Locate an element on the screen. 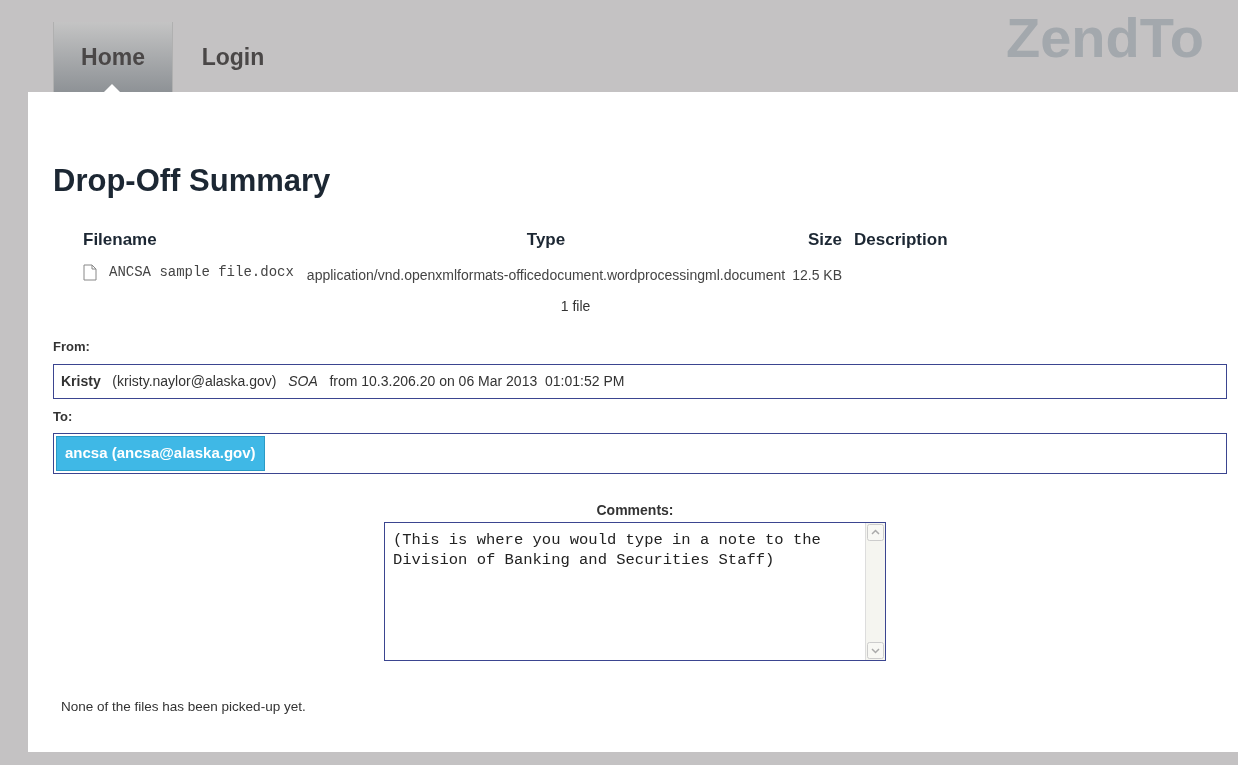  page-title: Drop-Off Summary is located at coordinates (192, 181).